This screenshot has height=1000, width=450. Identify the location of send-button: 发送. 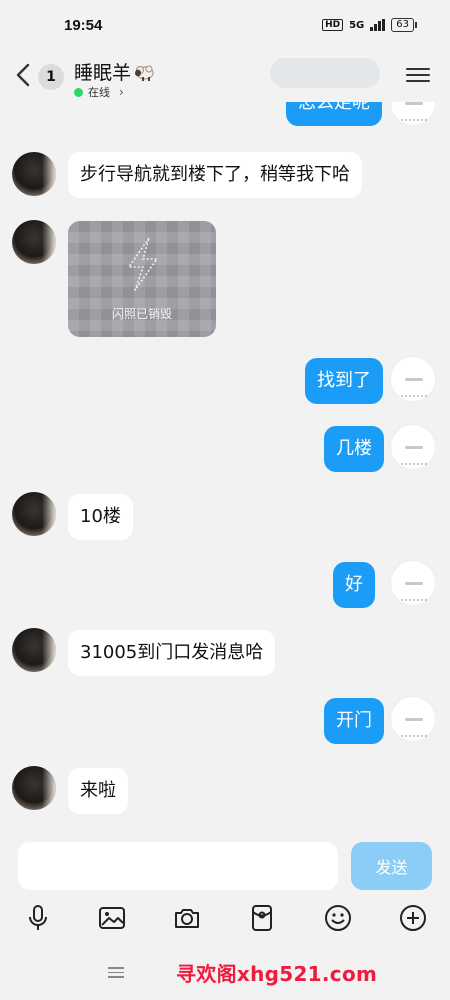
(391, 866).